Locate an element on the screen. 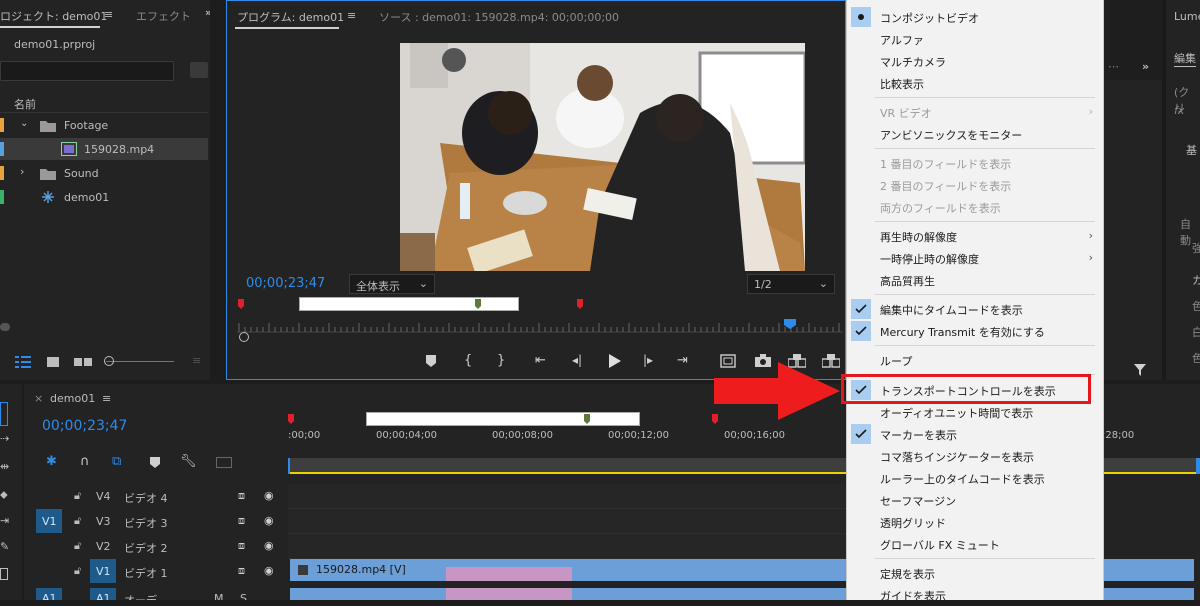 Image resolution: width=1200 pixels, height=606 pixels. menu-item-paused-resolution: 一時停止時の解像度 › is located at coordinates (975, 258).